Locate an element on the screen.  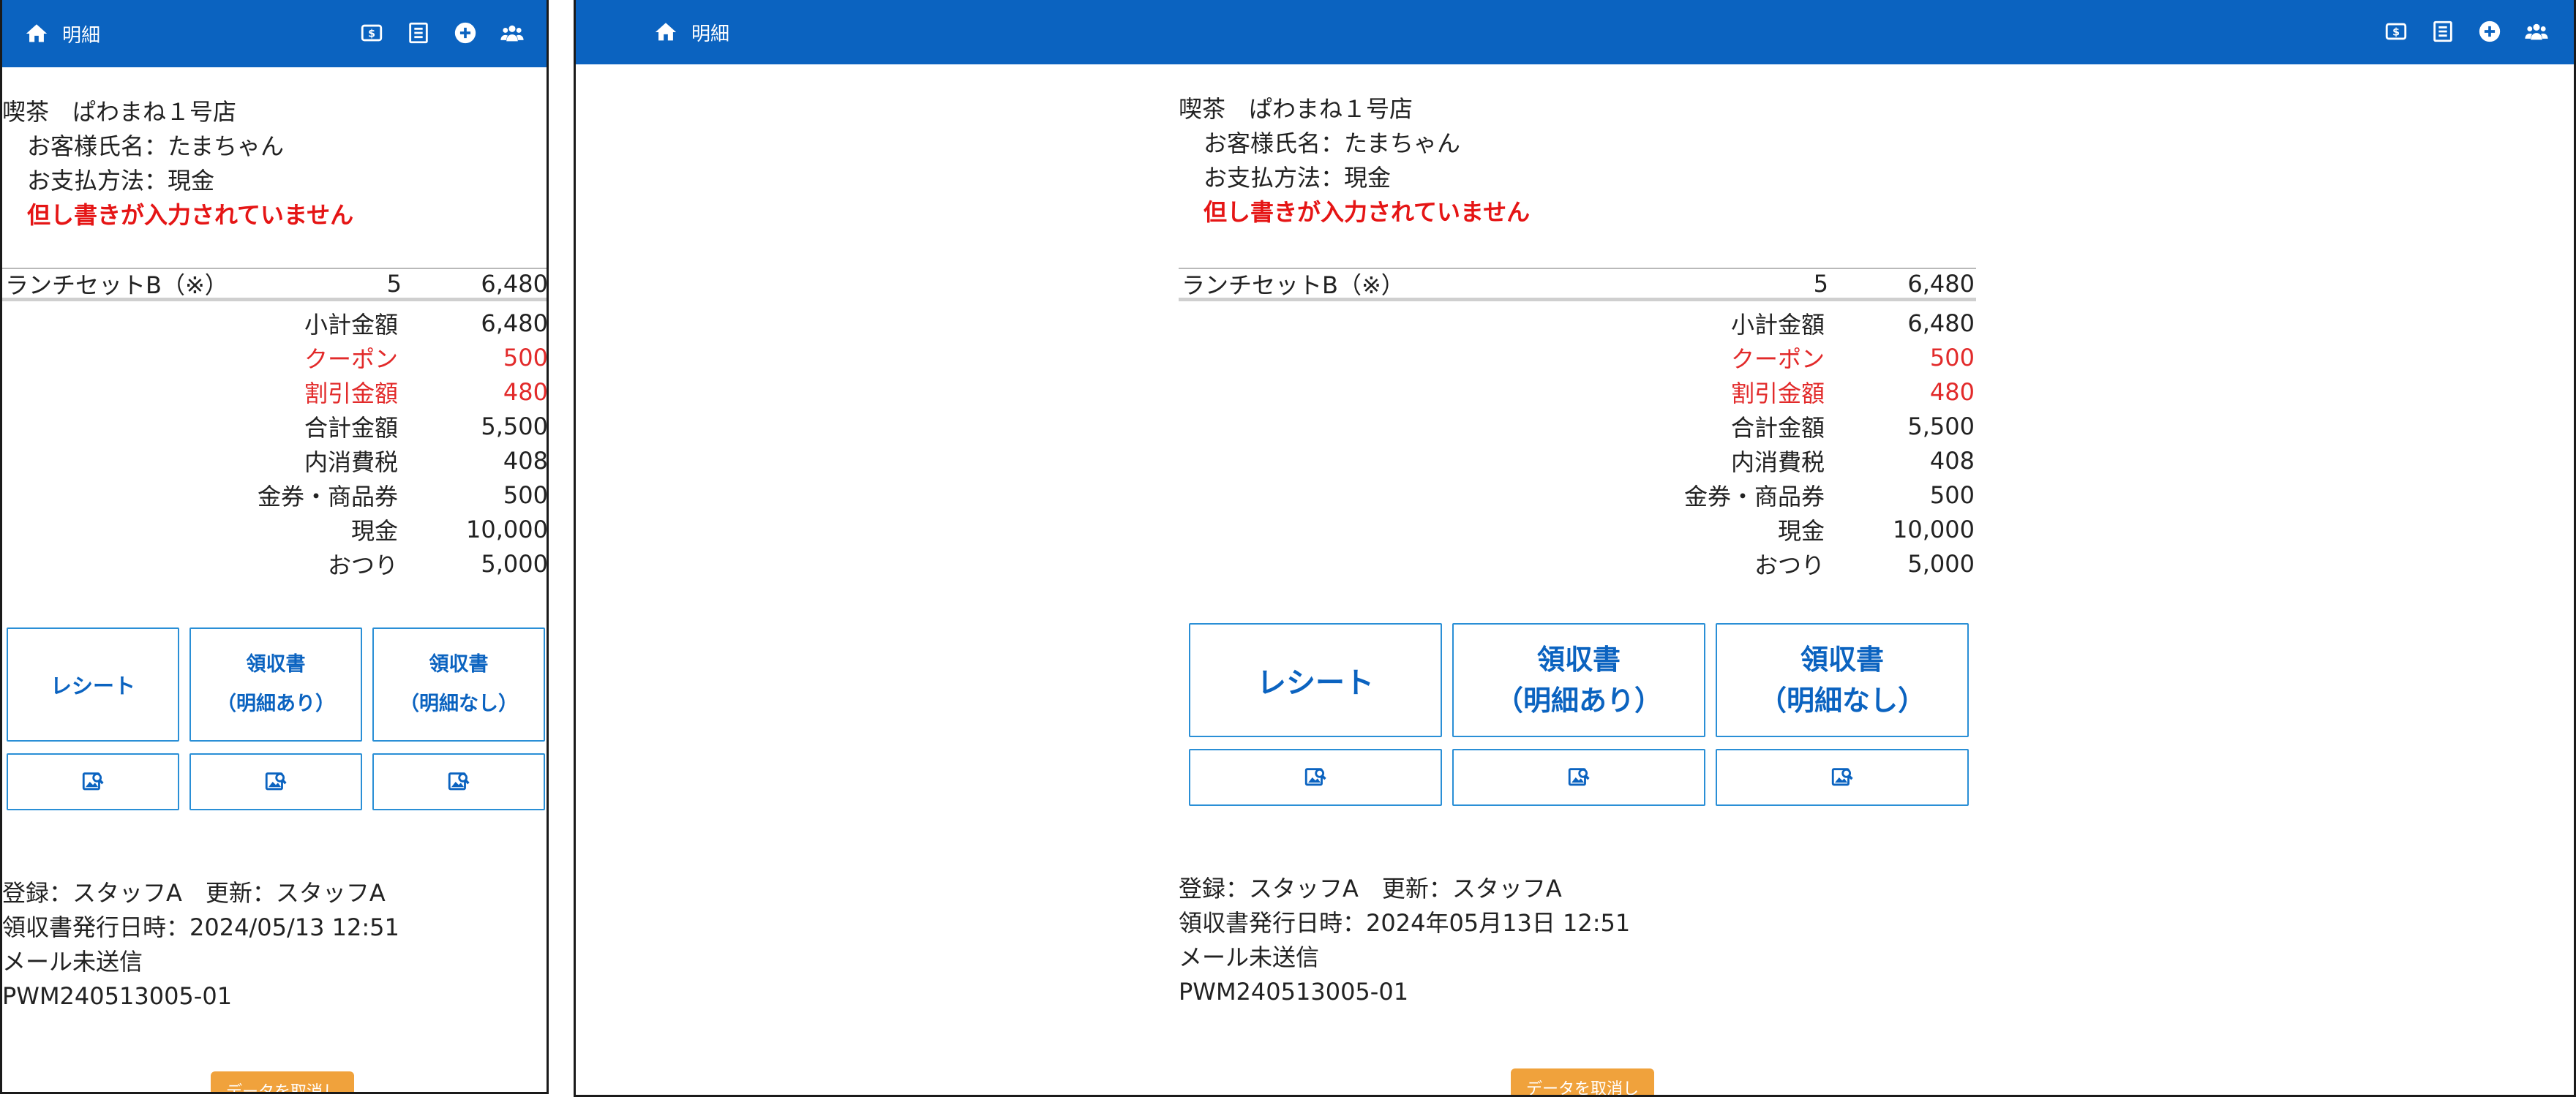
without-detail-label: （明細なし） is located at coordinates (459, 704).